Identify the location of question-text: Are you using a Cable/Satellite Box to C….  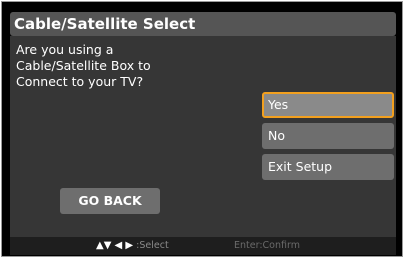
(83, 65).